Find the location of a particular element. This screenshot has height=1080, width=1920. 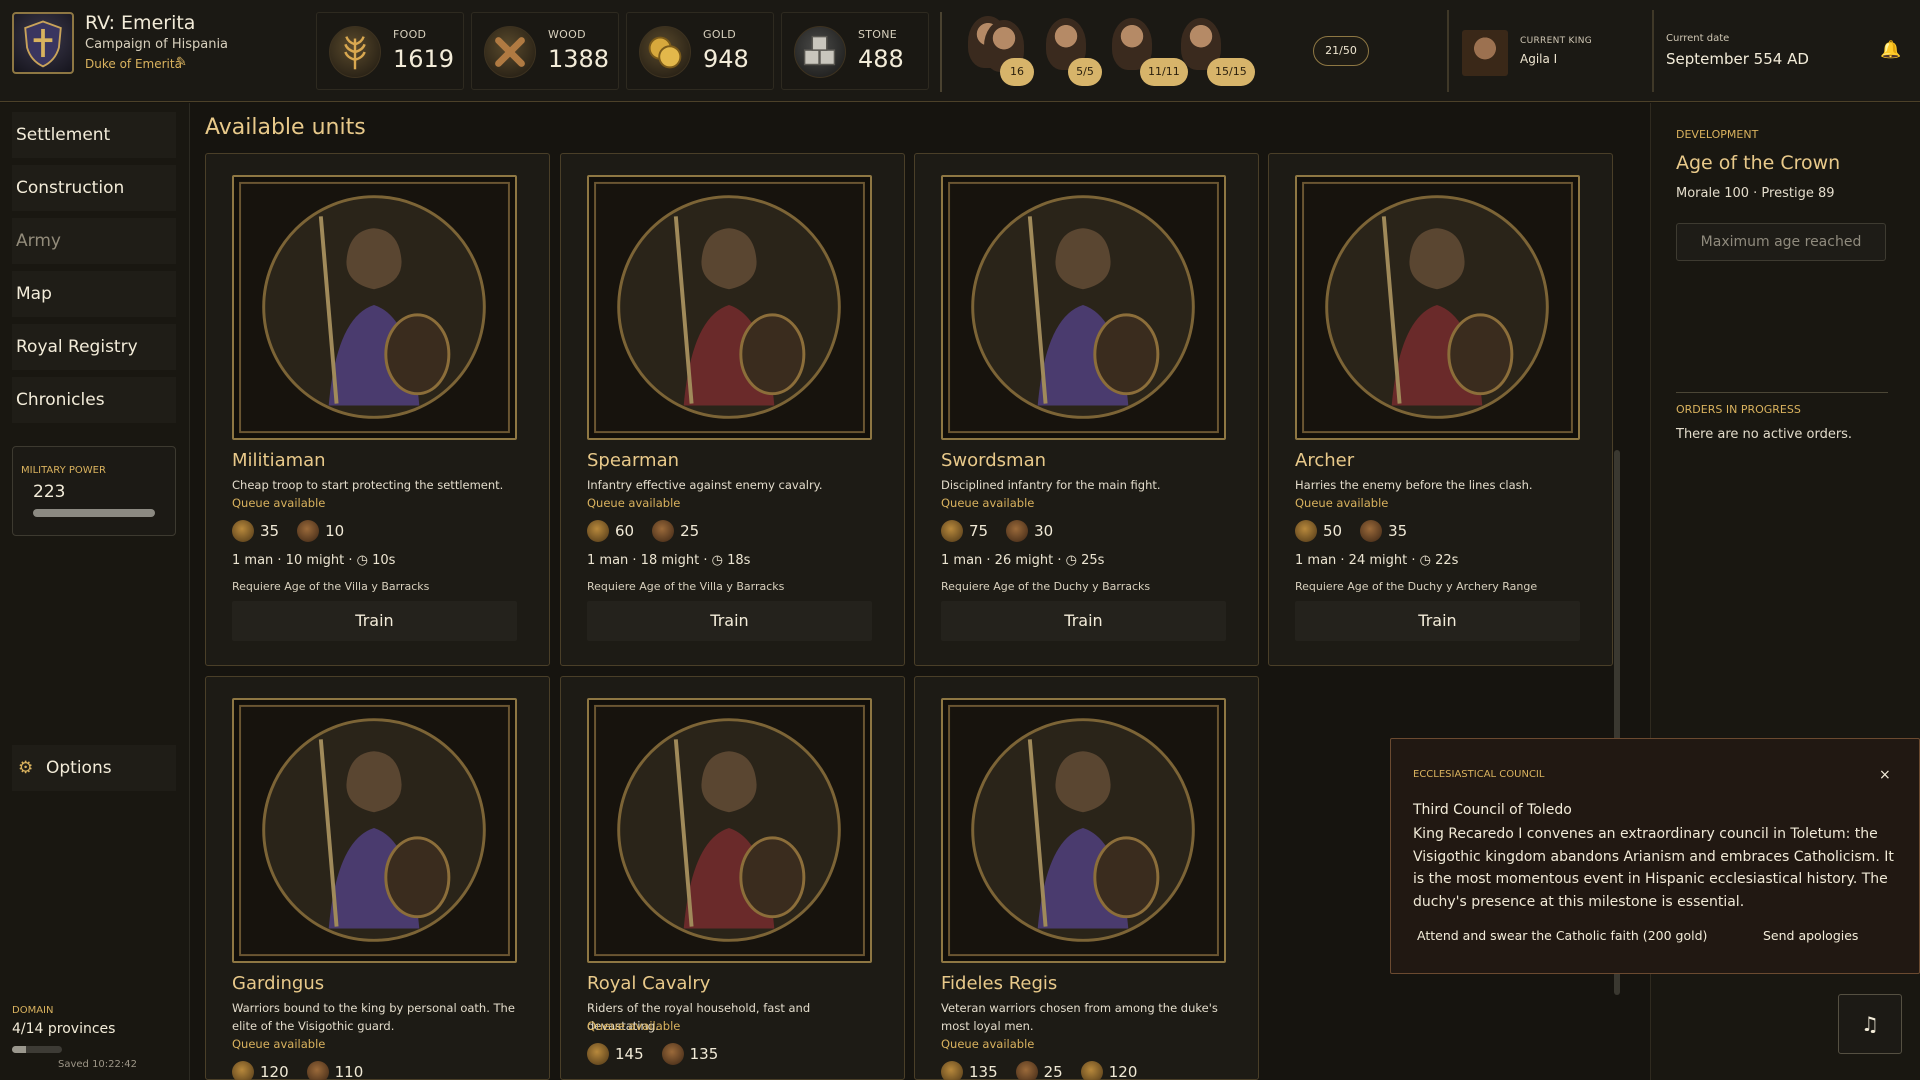

military-power-bar-fill is located at coordinates (94, 513).